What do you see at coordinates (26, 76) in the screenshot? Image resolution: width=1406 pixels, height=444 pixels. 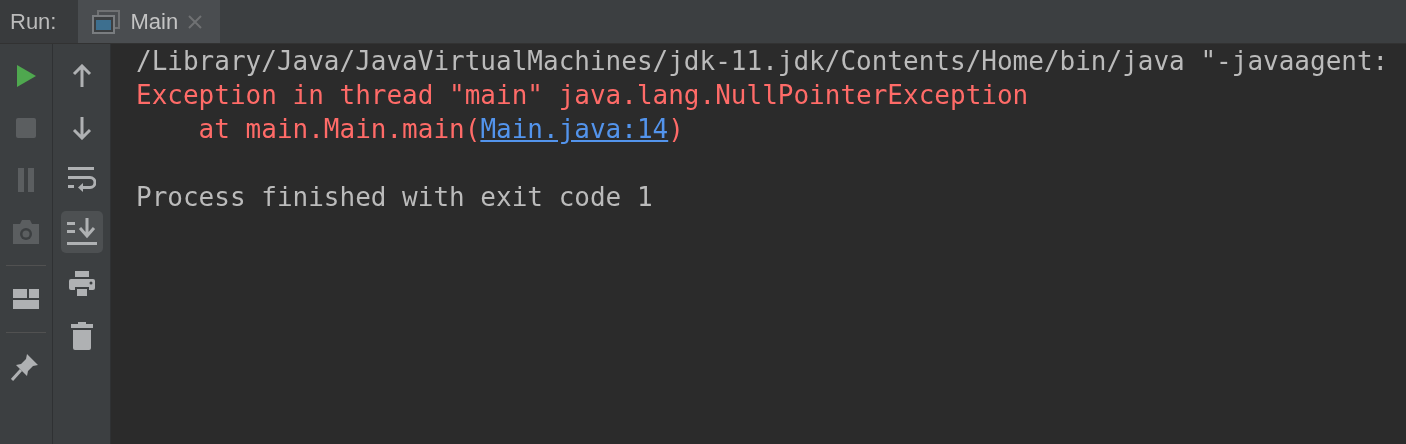 I see `run-icon` at bounding box center [26, 76].